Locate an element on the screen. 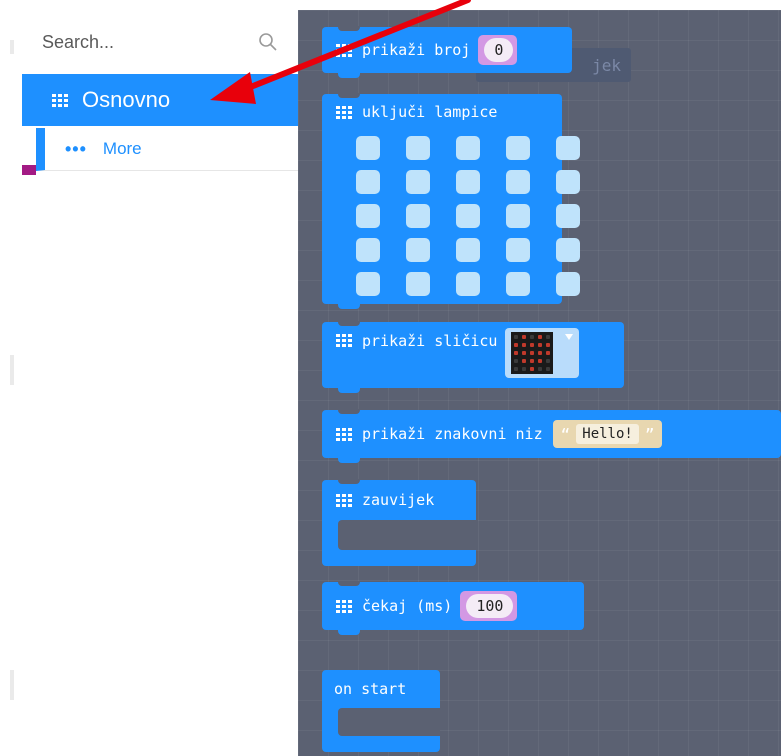 The width and height of the screenshot is (781, 756). block-label: prikaži sličicu is located at coordinates (430, 341).